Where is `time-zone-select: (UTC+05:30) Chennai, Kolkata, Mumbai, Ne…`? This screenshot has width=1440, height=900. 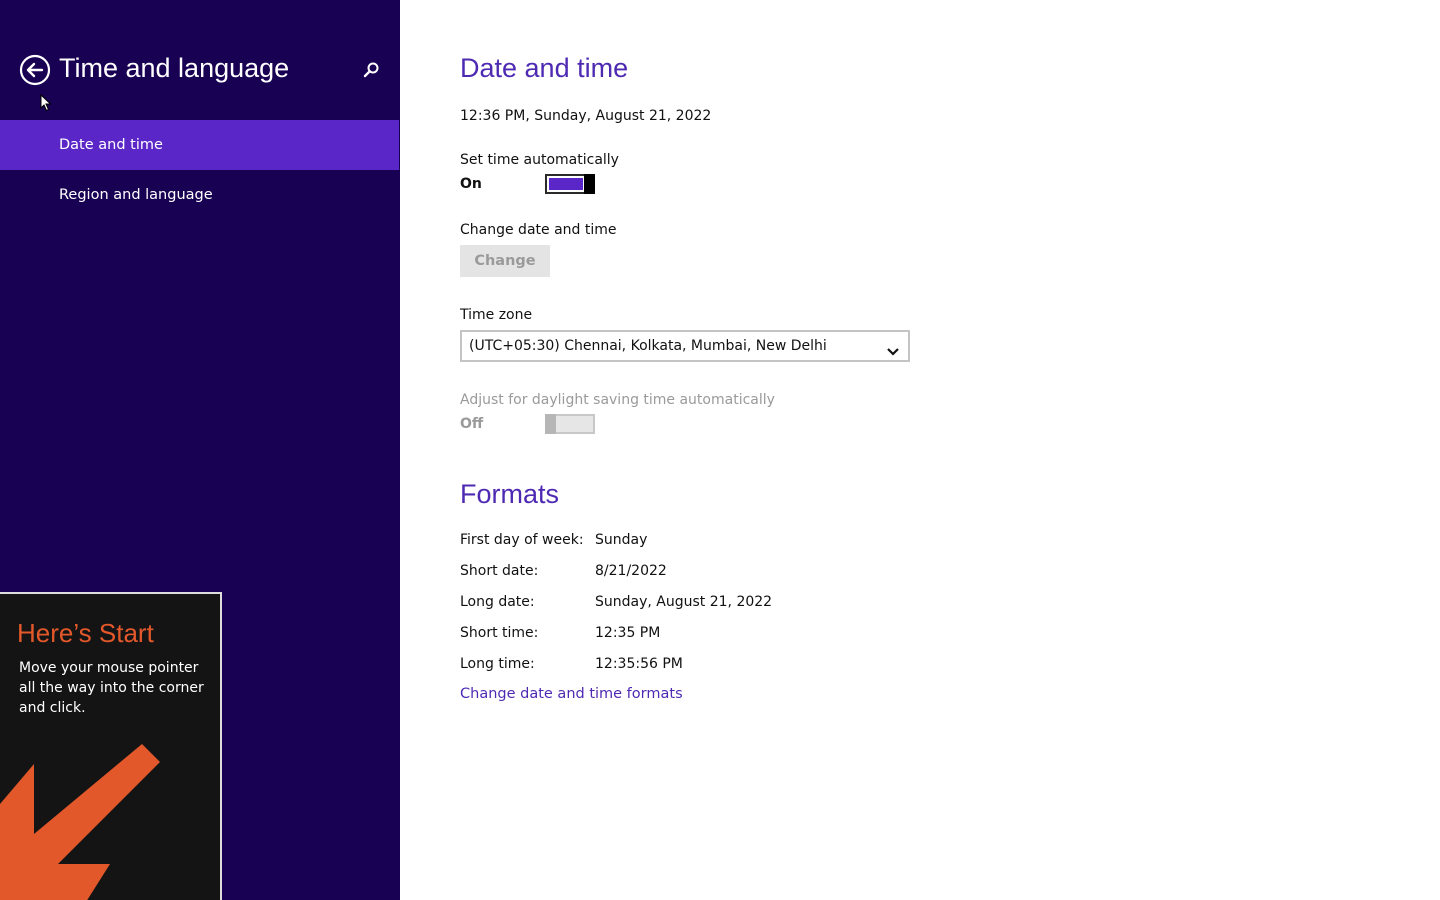
time-zone-select: (UTC+05:30) Chennai, Kolkata, Mumbai, Ne… is located at coordinates (685, 346).